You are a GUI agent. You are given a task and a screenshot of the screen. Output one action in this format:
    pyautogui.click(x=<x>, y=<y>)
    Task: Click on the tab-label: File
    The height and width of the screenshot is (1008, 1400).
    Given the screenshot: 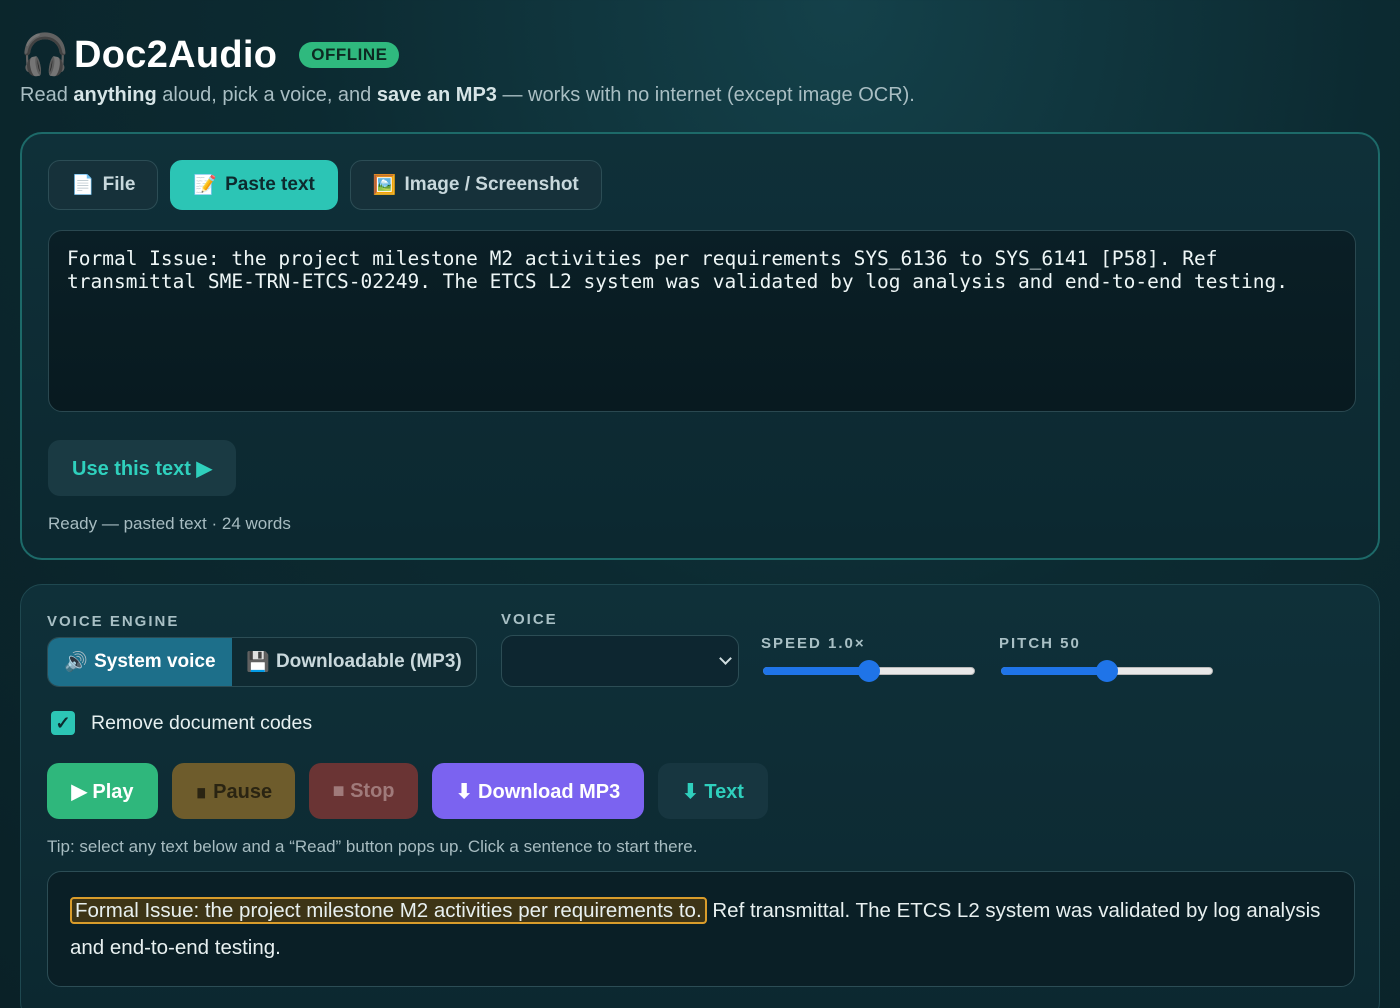 What is the action you would take?
    pyautogui.click(x=119, y=184)
    